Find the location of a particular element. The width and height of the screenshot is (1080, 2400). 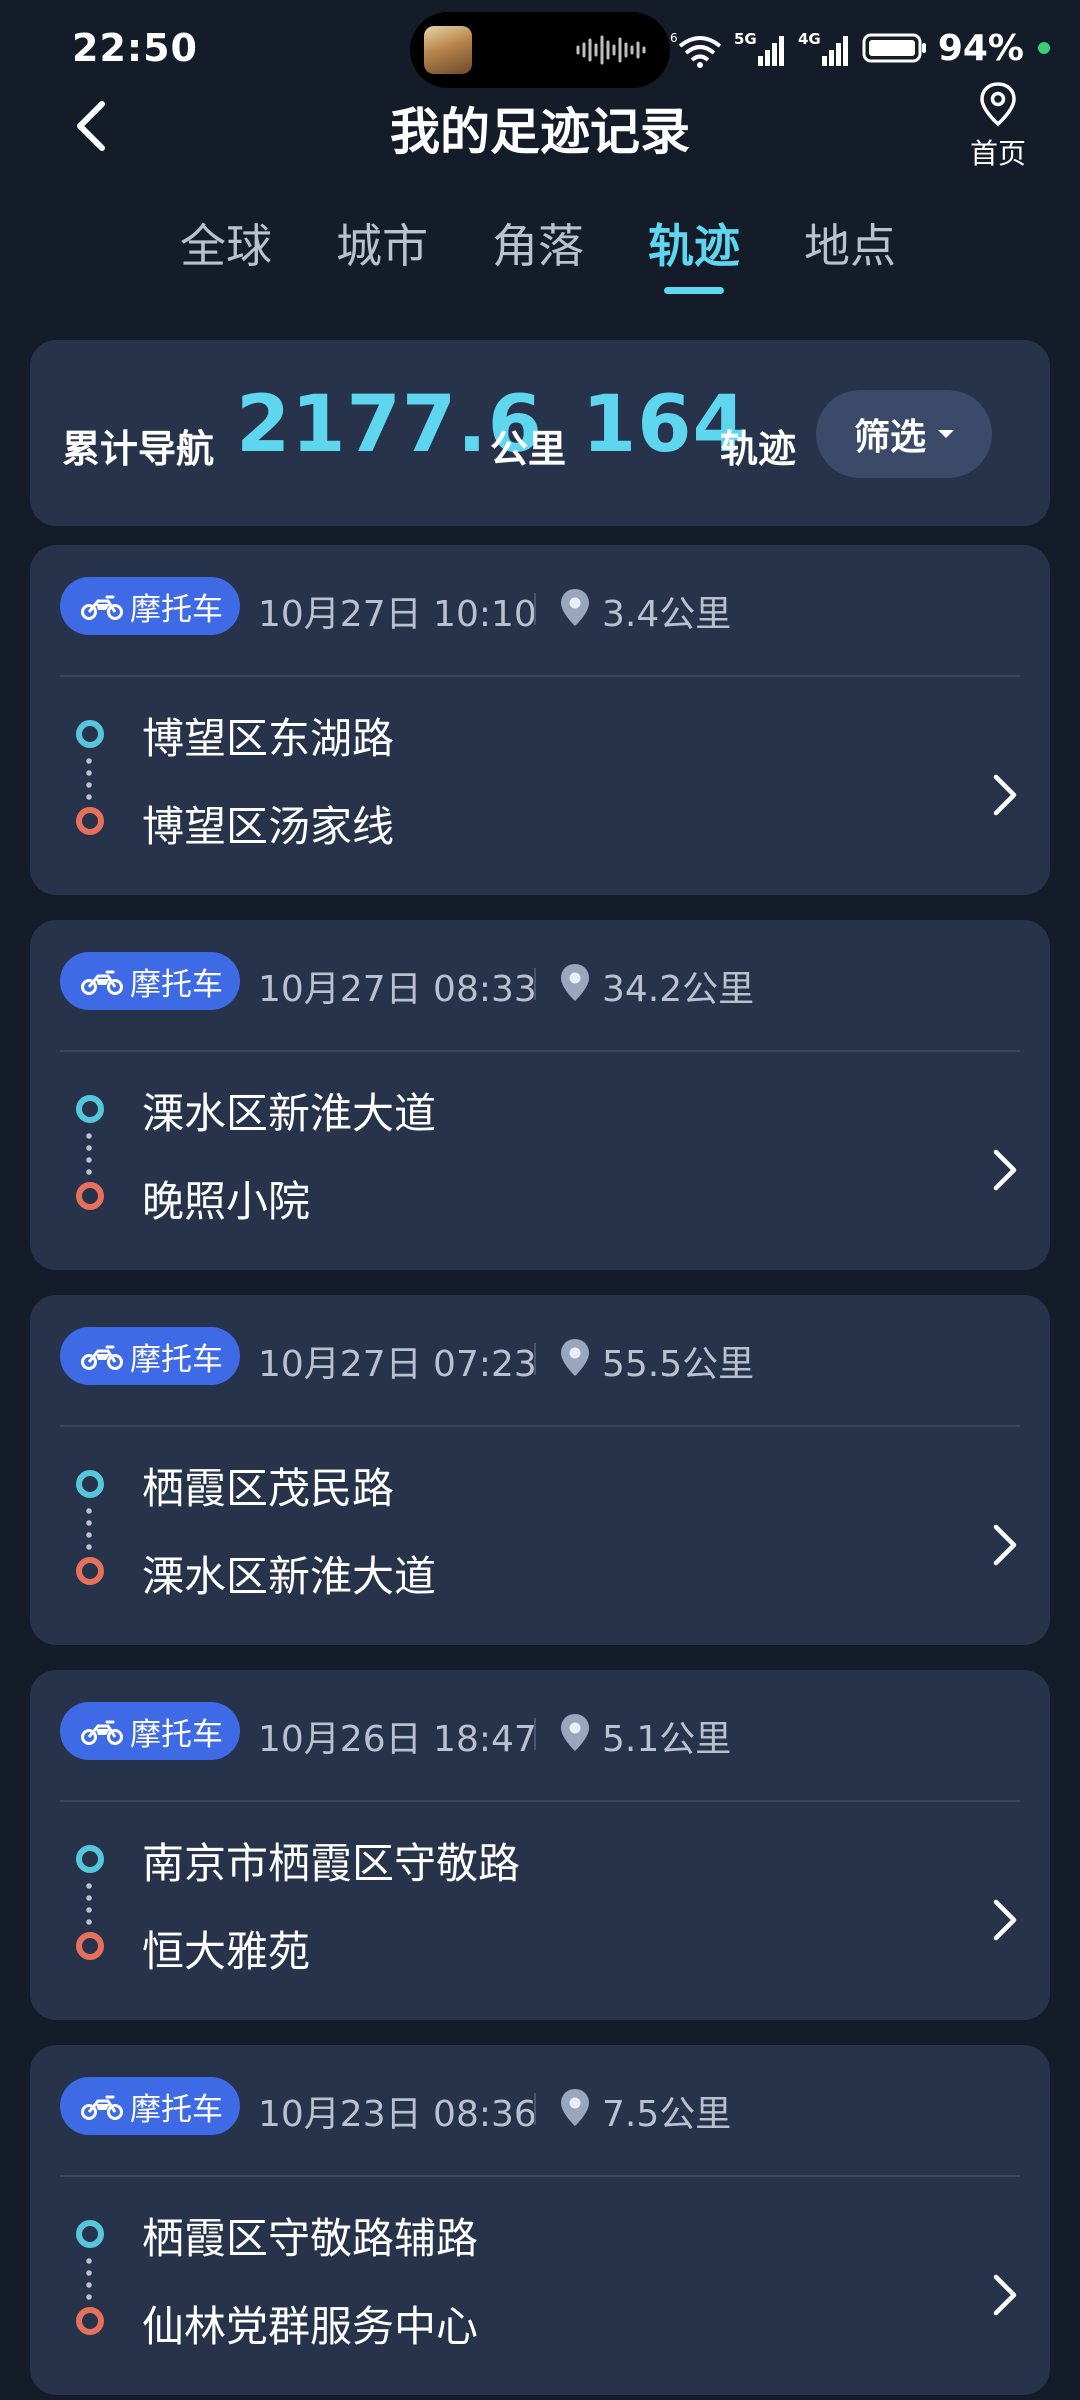

active-tab-indicator is located at coordinates (694, 290).